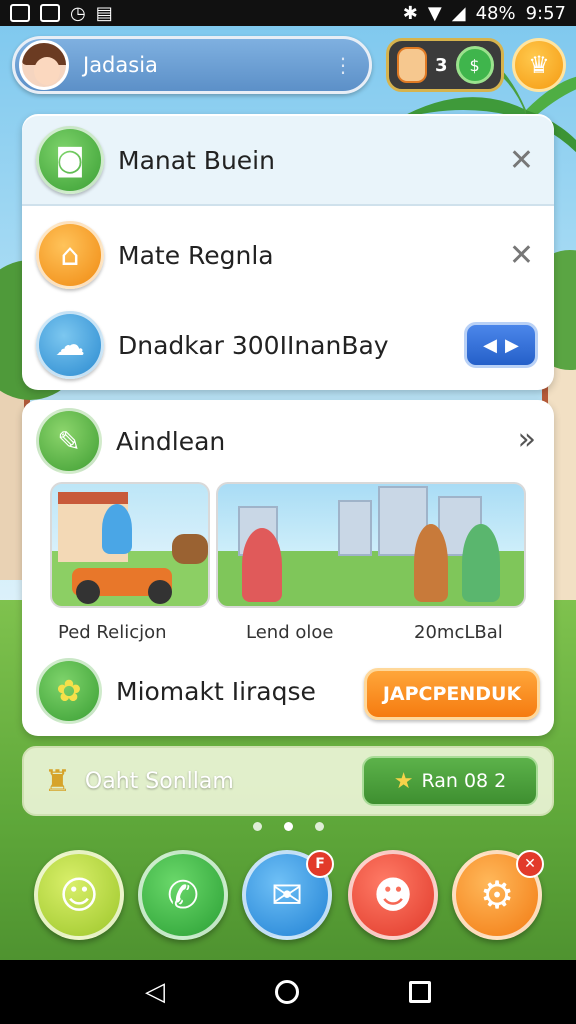  Describe the element at coordinates (420, 992) in the screenshot. I see `recent-apps-icon` at that location.